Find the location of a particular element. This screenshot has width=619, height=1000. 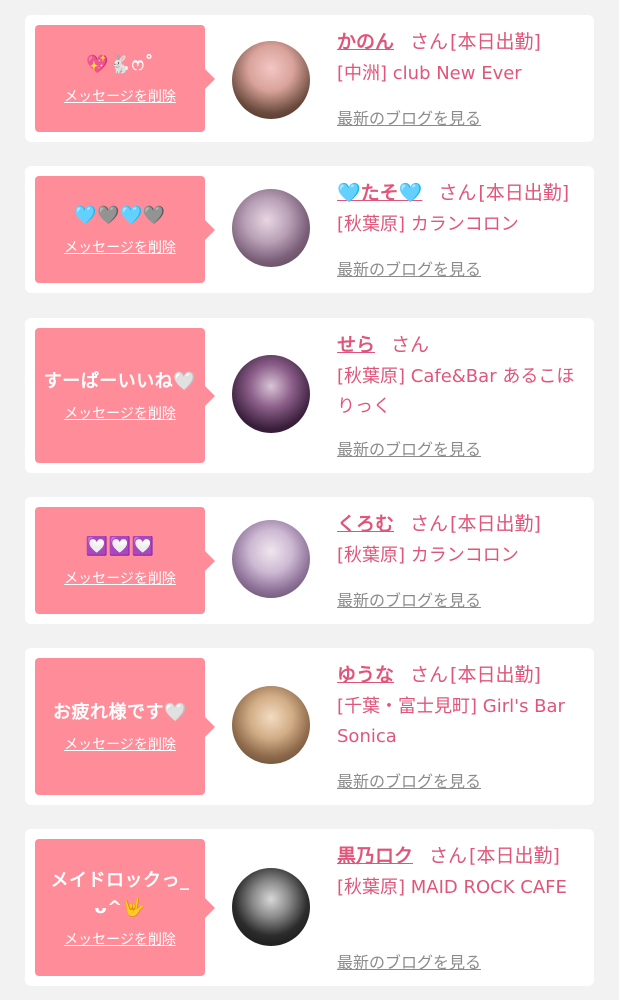

message-bubble: メイドロックっ_ ᴗ^🤟 メッセージを削除 is located at coordinates (125, 907).